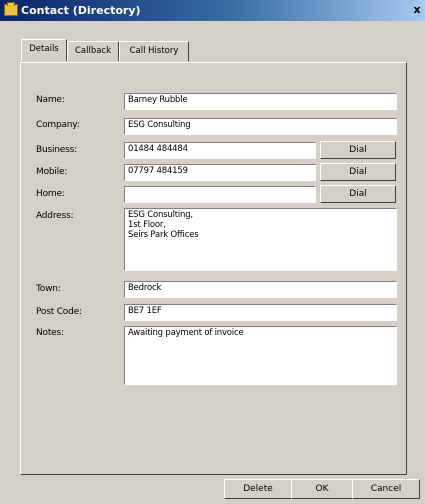  Describe the element at coordinates (358, 194) in the screenshot. I see `dial-home-button: Dial` at that location.